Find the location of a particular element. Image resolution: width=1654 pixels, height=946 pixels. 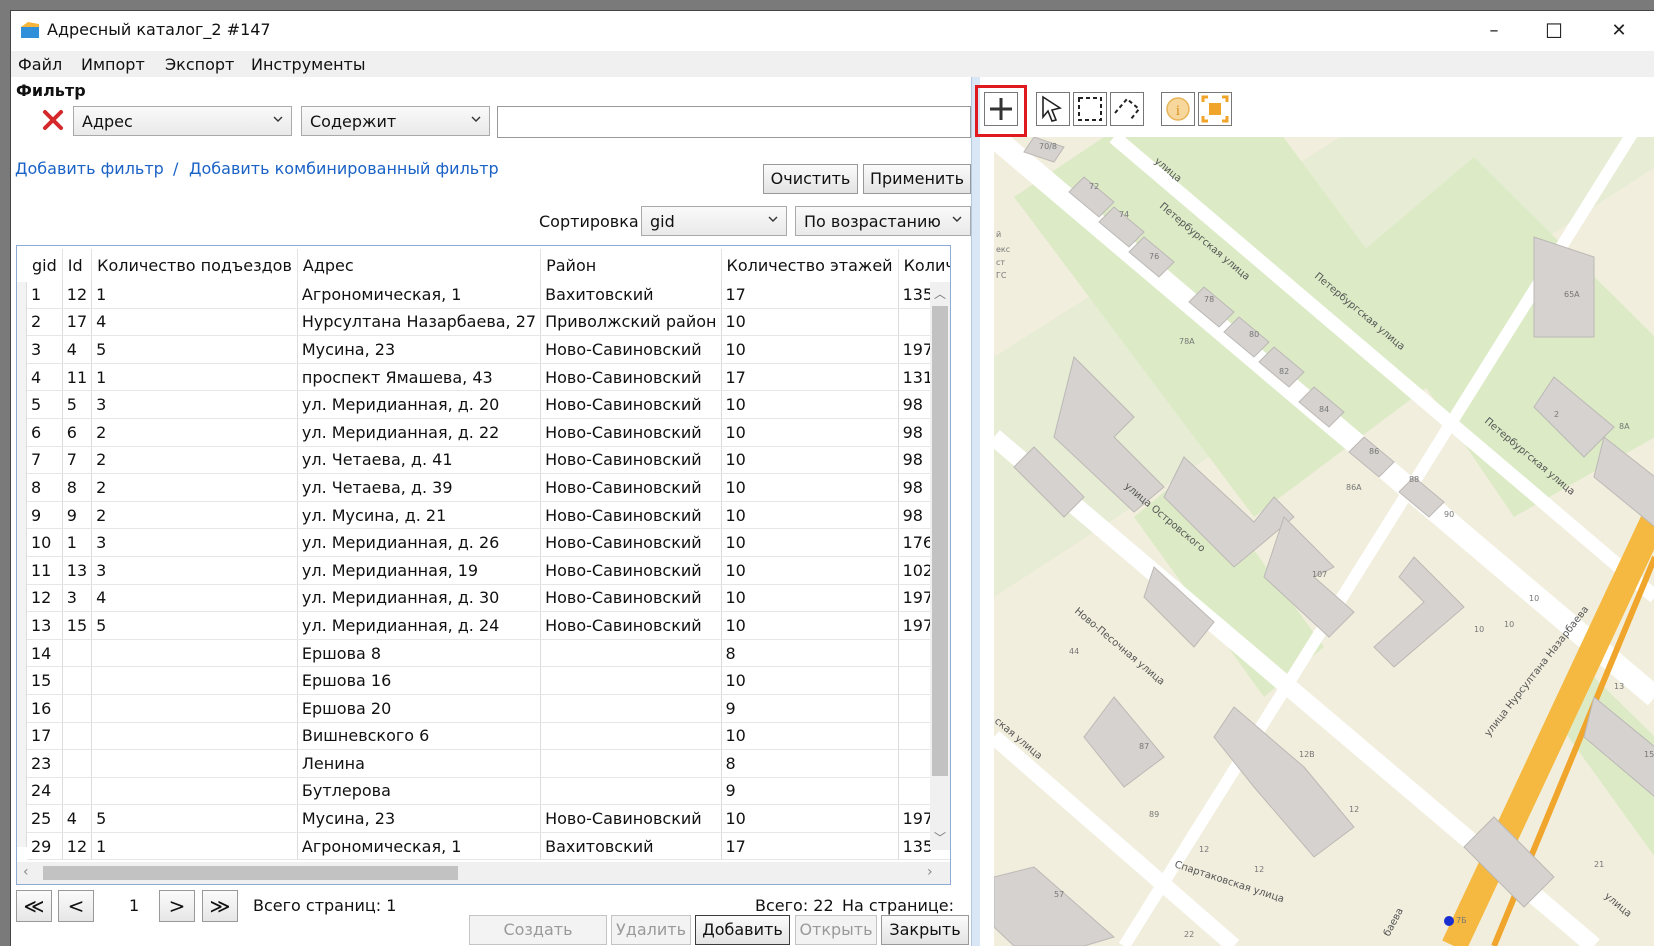

filter-operator-select: Содержит is located at coordinates (395, 121).